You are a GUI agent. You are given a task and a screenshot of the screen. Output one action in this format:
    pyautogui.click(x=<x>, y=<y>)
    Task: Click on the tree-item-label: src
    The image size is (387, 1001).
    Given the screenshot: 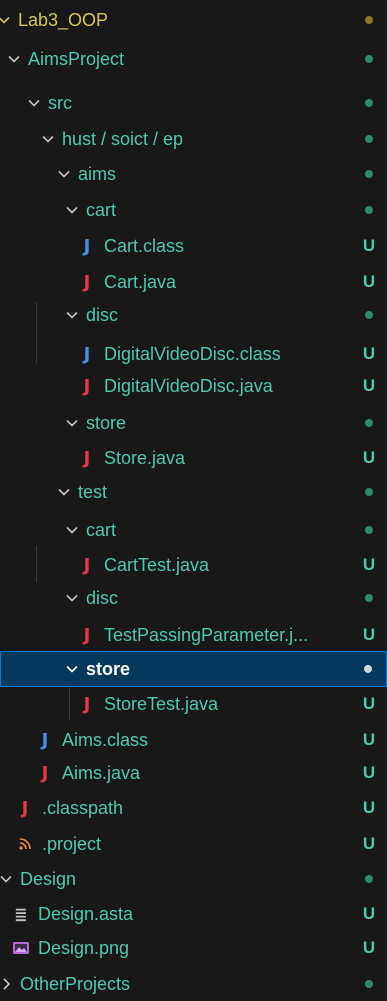 What is the action you would take?
    pyautogui.click(x=60, y=102)
    